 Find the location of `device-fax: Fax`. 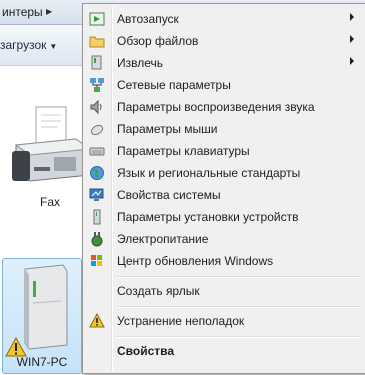

device-fax: Fax is located at coordinates (50, 160).